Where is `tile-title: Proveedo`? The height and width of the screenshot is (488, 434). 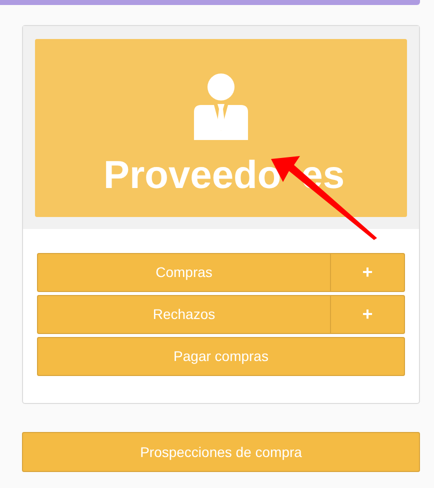
tile-title: Proveedo is located at coordinates (192, 175).